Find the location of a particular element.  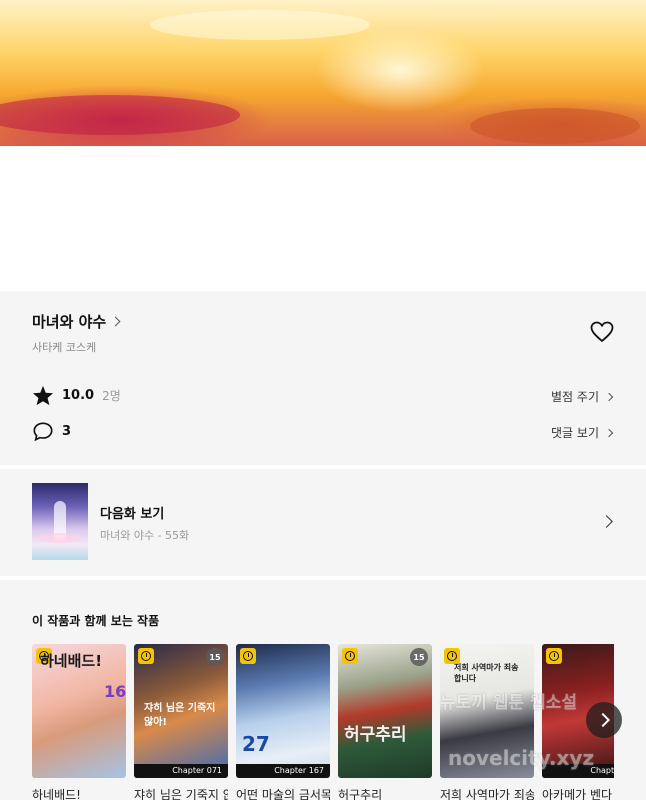

rating-value: 10.0 is located at coordinates (78, 395).